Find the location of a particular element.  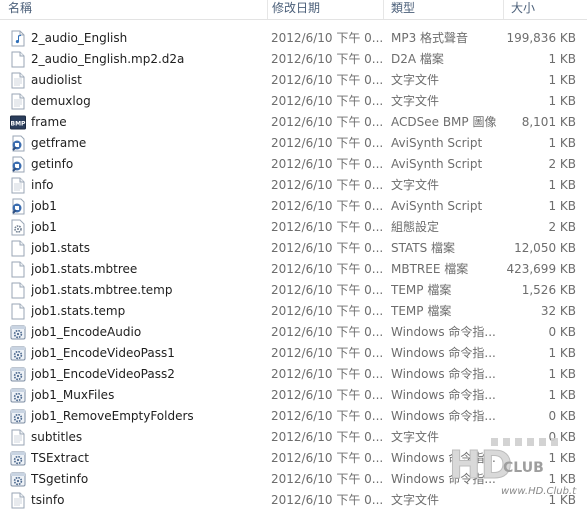

file-row: info 2012/6/10 下午 0... 文字文件 1 KB is located at coordinates (293, 185).